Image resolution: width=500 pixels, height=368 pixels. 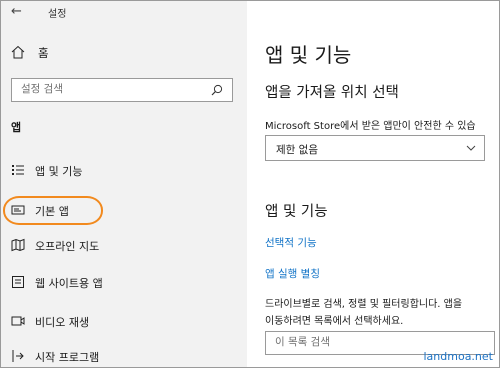 I want to click on sidebar-item-label: 웹 사이트용 앱, so click(x=69, y=283).